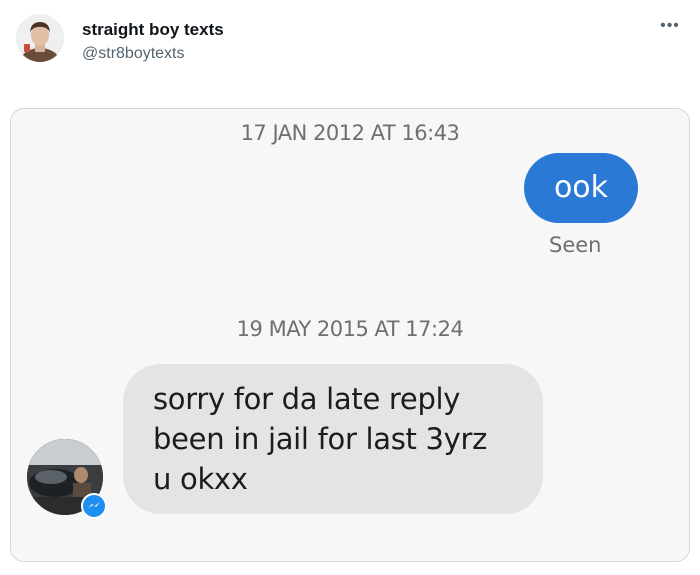 This screenshot has width=700, height=575. Describe the element at coordinates (307, 399) in the screenshot. I see `message-line: sorry for da late reply` at that location.